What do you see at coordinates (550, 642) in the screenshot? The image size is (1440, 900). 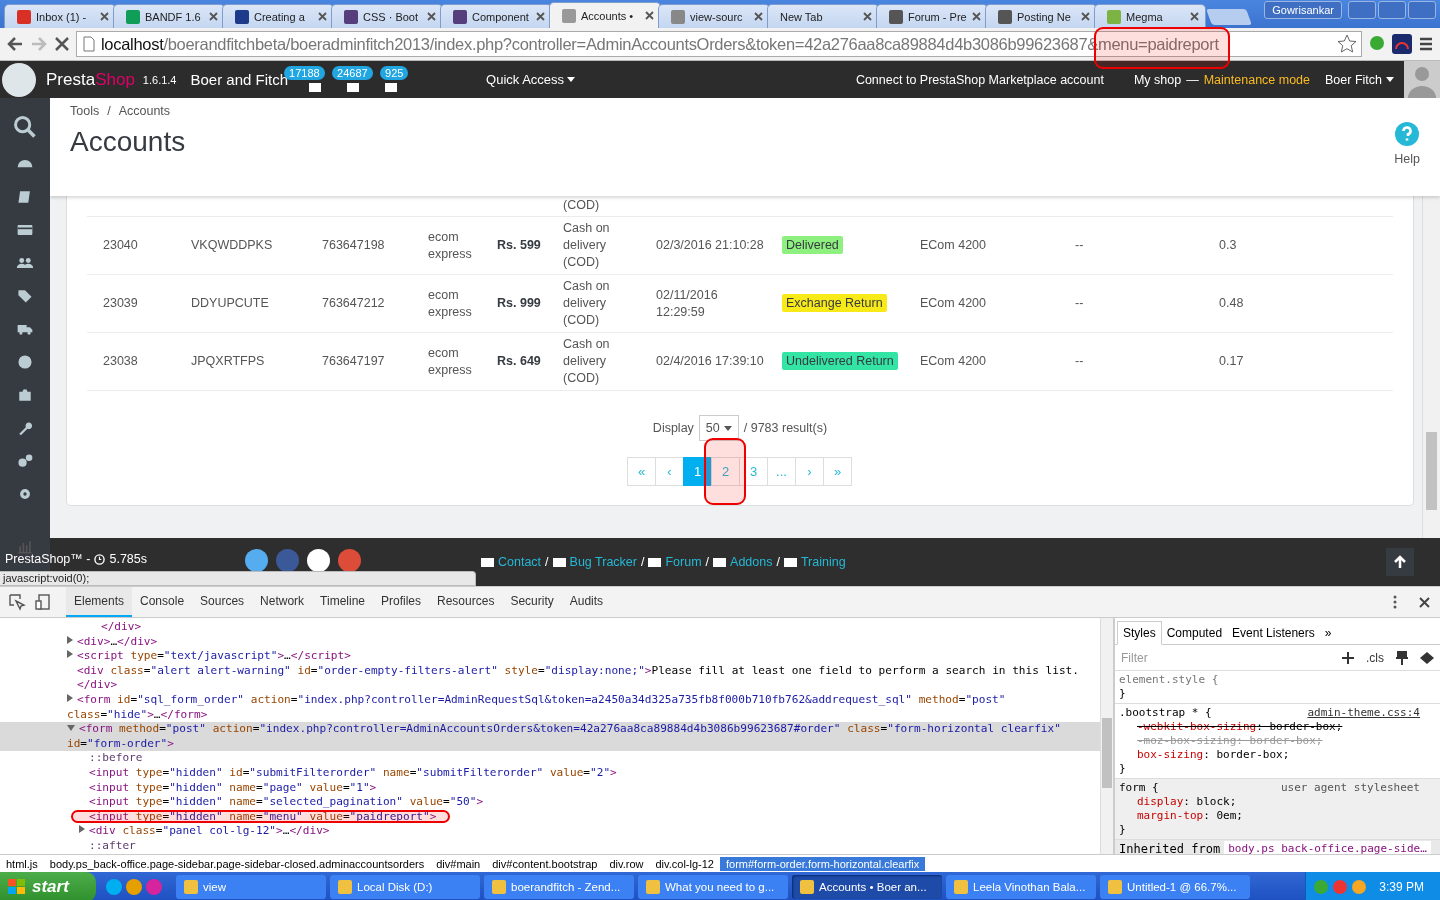 I see `code-line: <div>…</div>` at bounding box center [550, 642].